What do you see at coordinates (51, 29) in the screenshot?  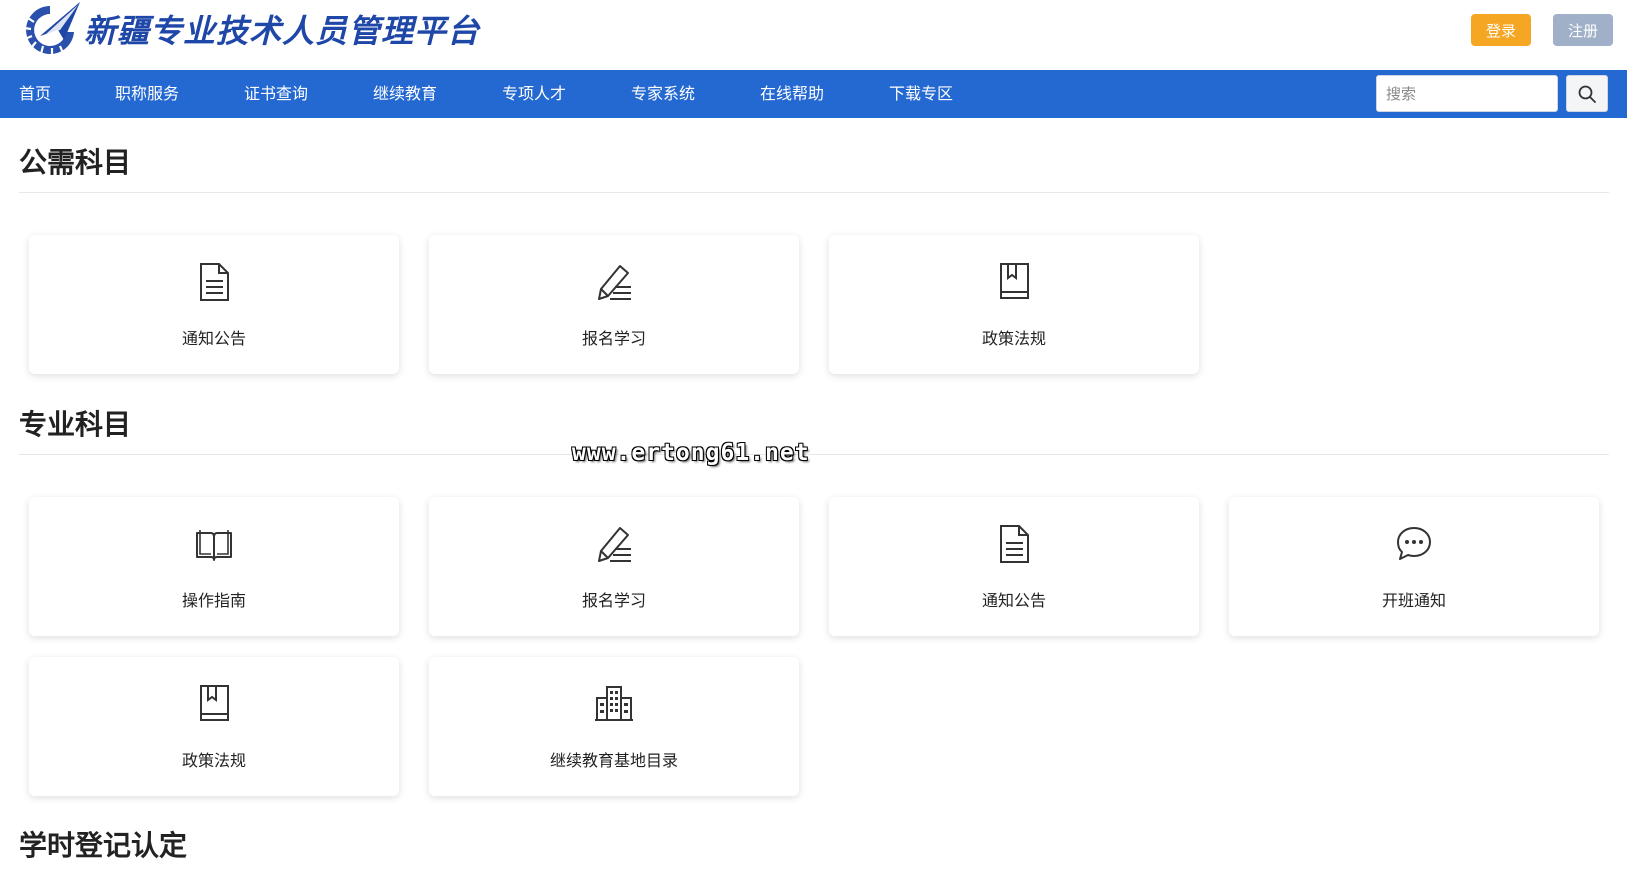 I see `logo-icon` at bounding box center [51, 29].